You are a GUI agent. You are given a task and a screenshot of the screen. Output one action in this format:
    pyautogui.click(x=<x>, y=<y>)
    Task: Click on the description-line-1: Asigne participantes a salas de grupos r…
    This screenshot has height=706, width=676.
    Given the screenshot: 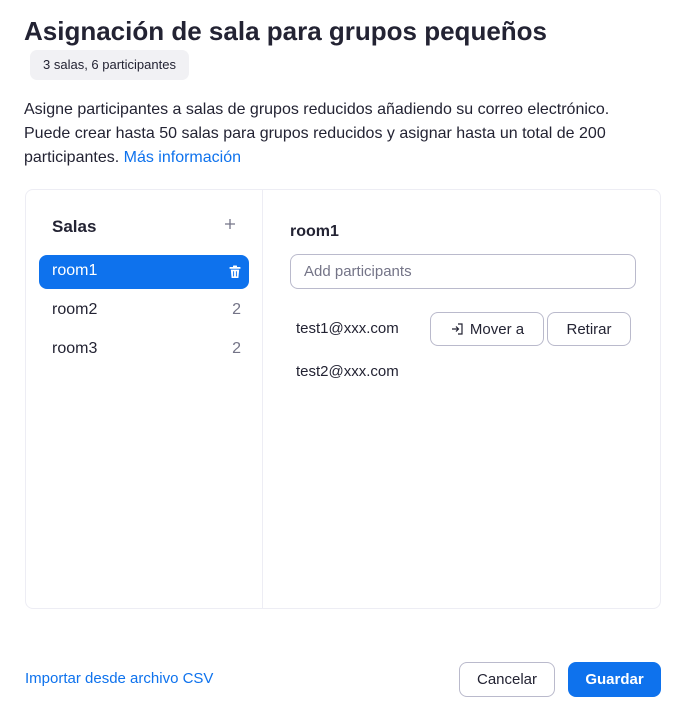 What is the action you would take?
    pyautogui.click(x=317, y=109)
    